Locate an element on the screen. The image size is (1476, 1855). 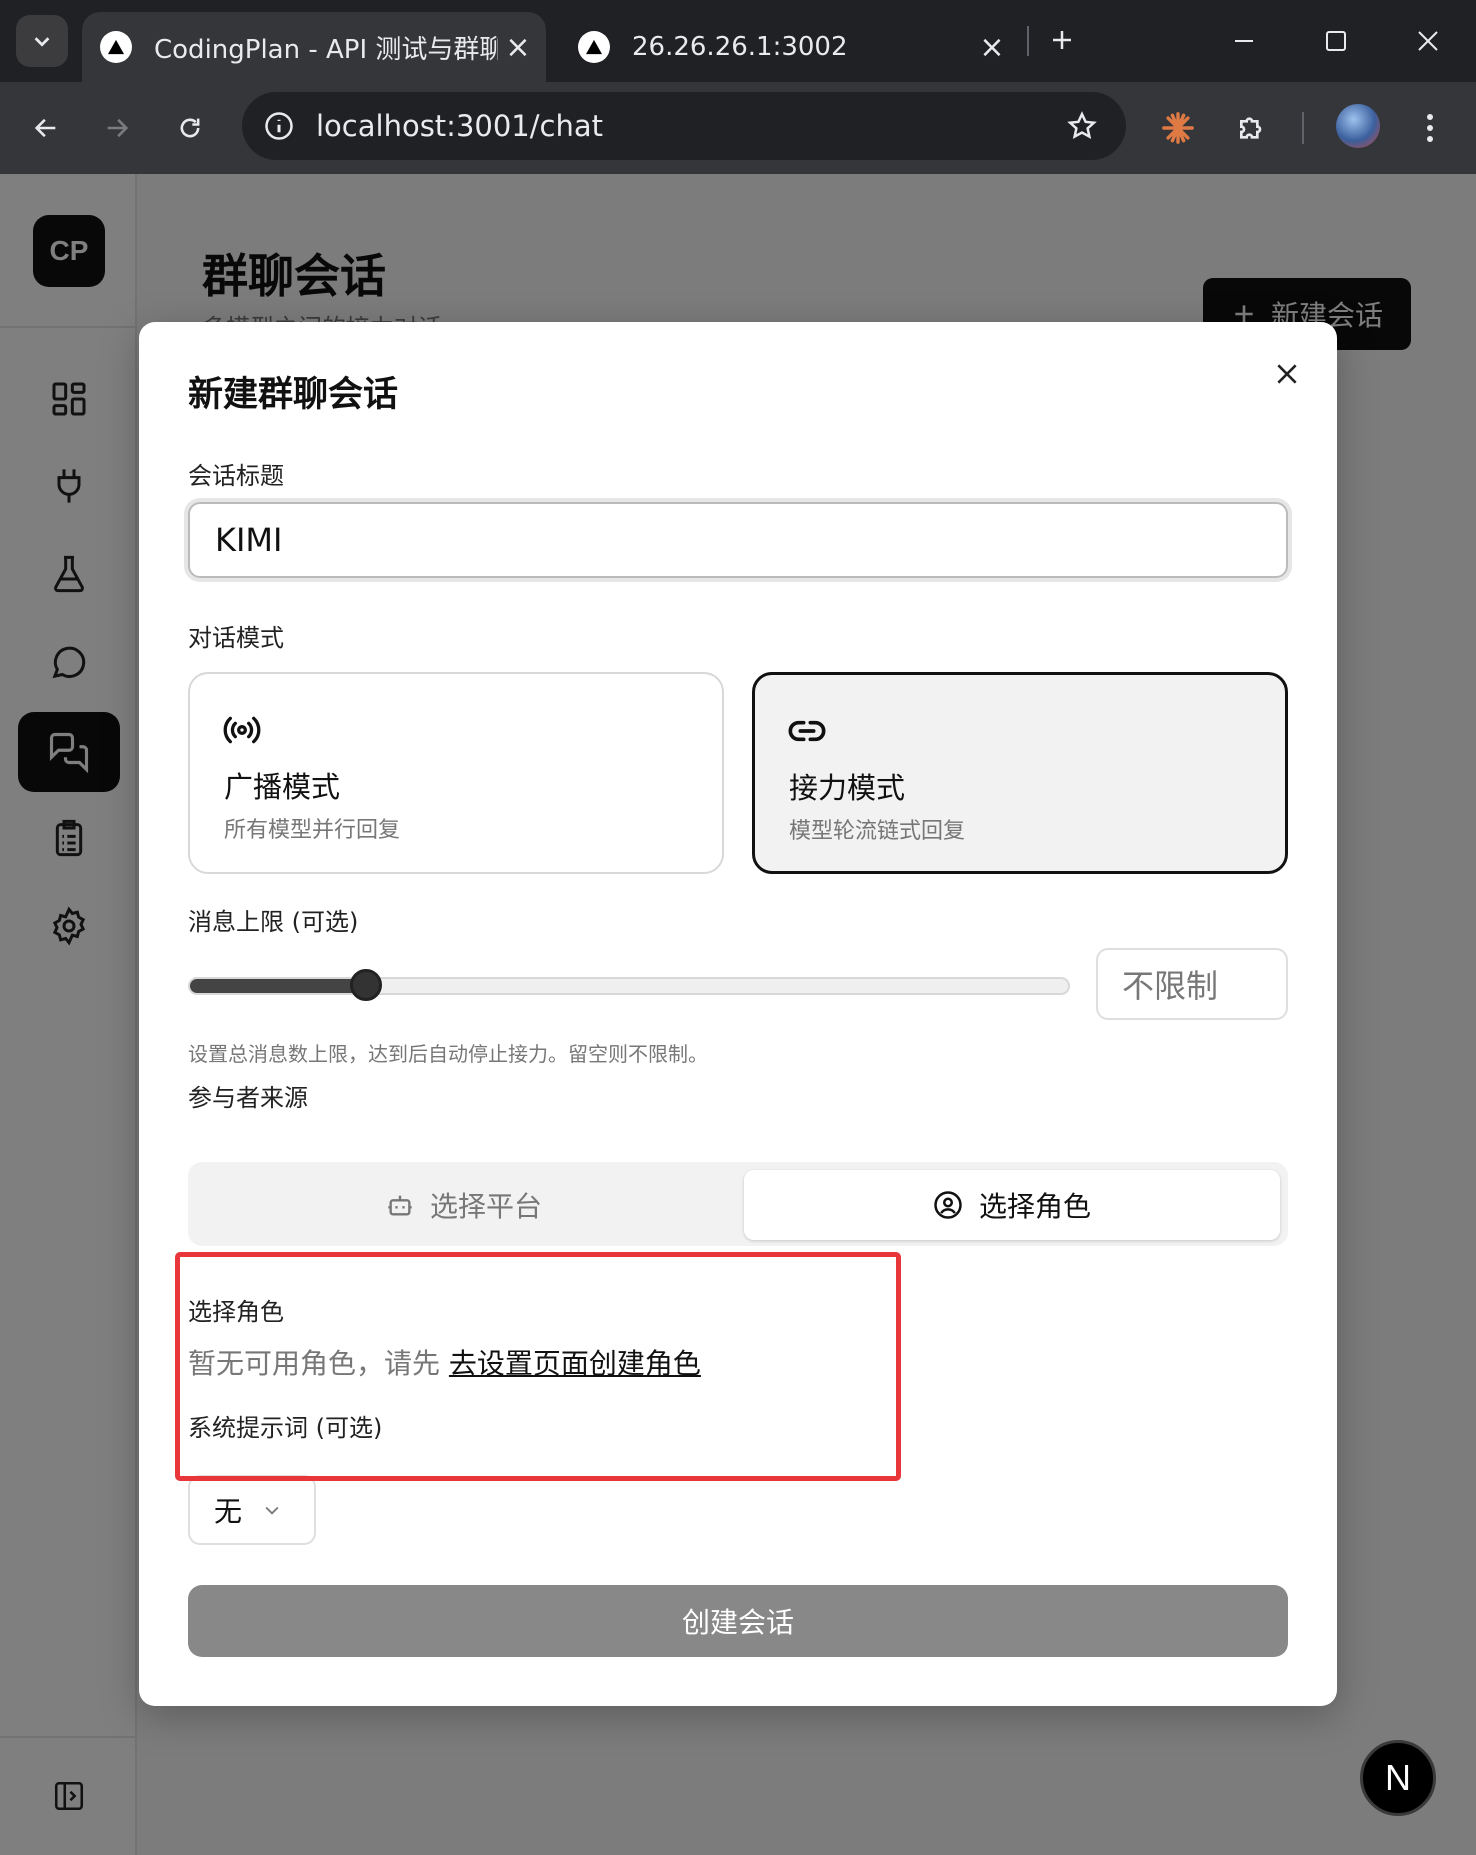
forward-button is located at coordinates (117, 128).